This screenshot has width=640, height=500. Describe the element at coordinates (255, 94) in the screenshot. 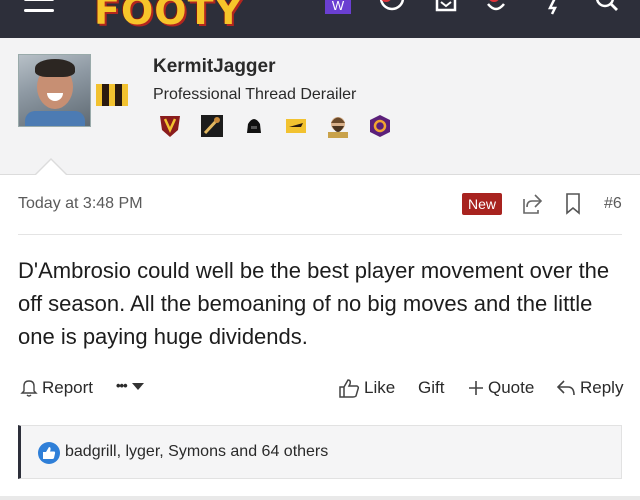

I see `user-title: Professional Thread Derailer` at that location.